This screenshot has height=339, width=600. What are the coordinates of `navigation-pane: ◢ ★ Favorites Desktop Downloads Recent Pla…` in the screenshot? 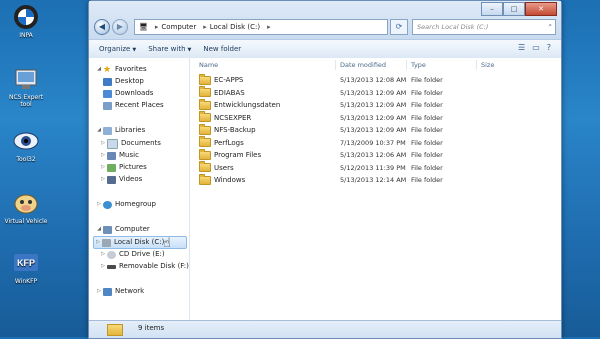 It's located at (139, 189).